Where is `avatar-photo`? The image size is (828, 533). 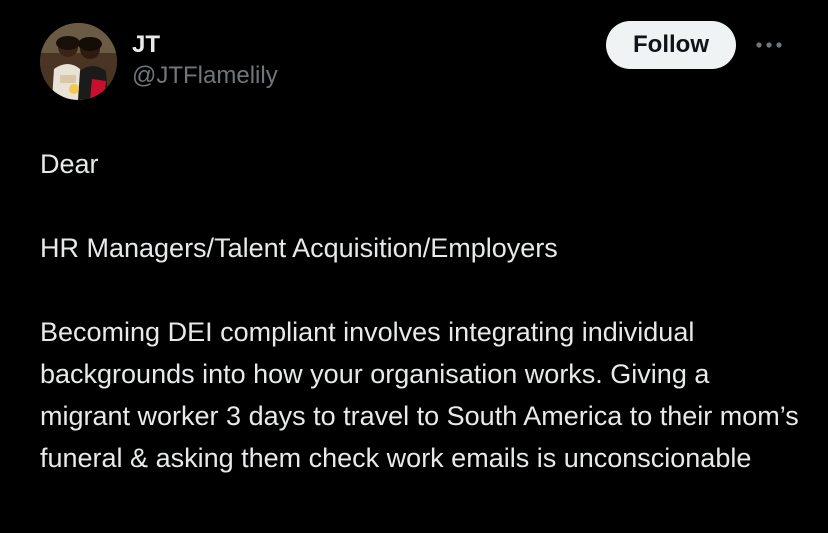 avatar-photo is located at coordinates (78, 61).